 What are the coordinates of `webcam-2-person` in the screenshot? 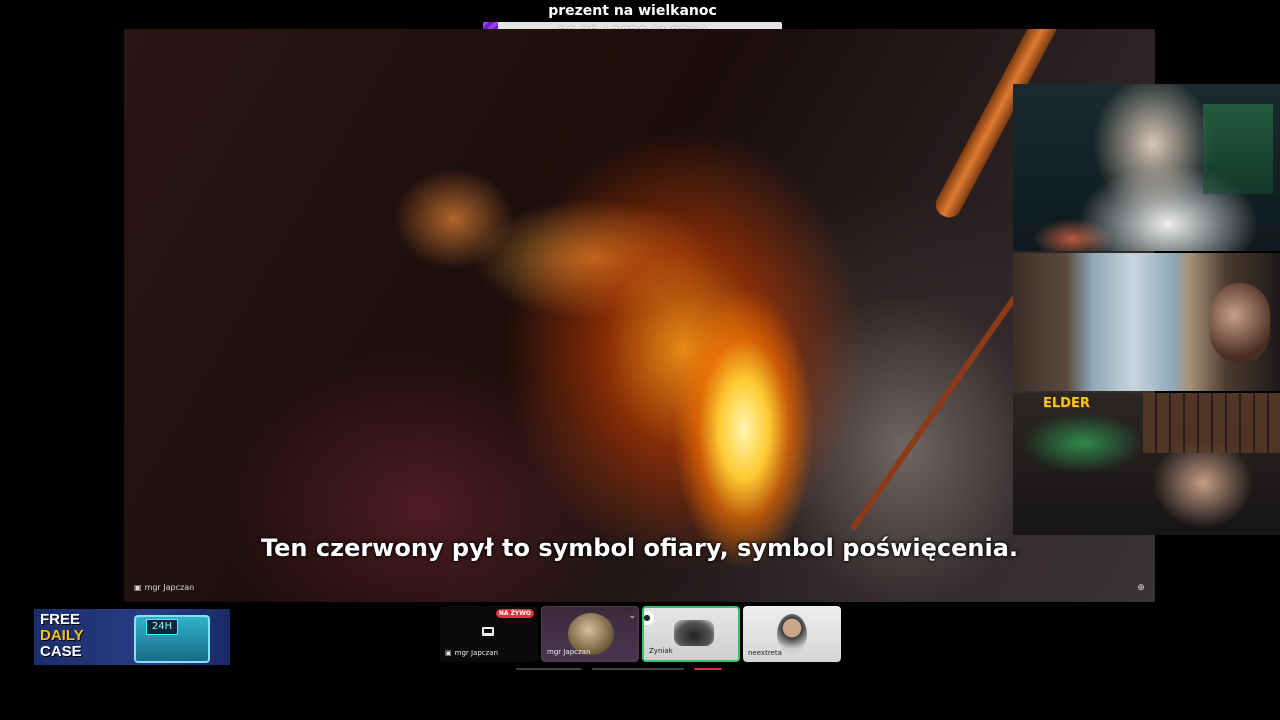 It's located at (1240, 323).